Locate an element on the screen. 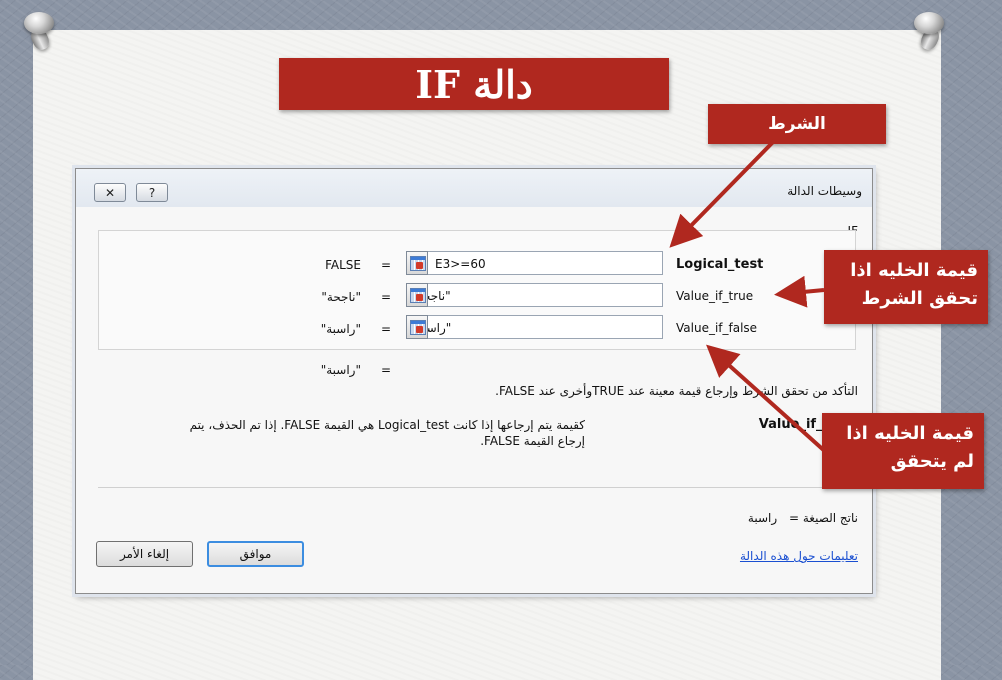 This screenshot has height=680, width=1002. callout-true-line1: قيمة الخليه اذا is located at coordinates (914, 270).